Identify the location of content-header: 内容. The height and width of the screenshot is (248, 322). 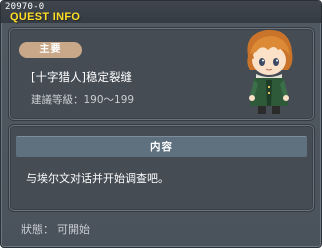
(161, 146).